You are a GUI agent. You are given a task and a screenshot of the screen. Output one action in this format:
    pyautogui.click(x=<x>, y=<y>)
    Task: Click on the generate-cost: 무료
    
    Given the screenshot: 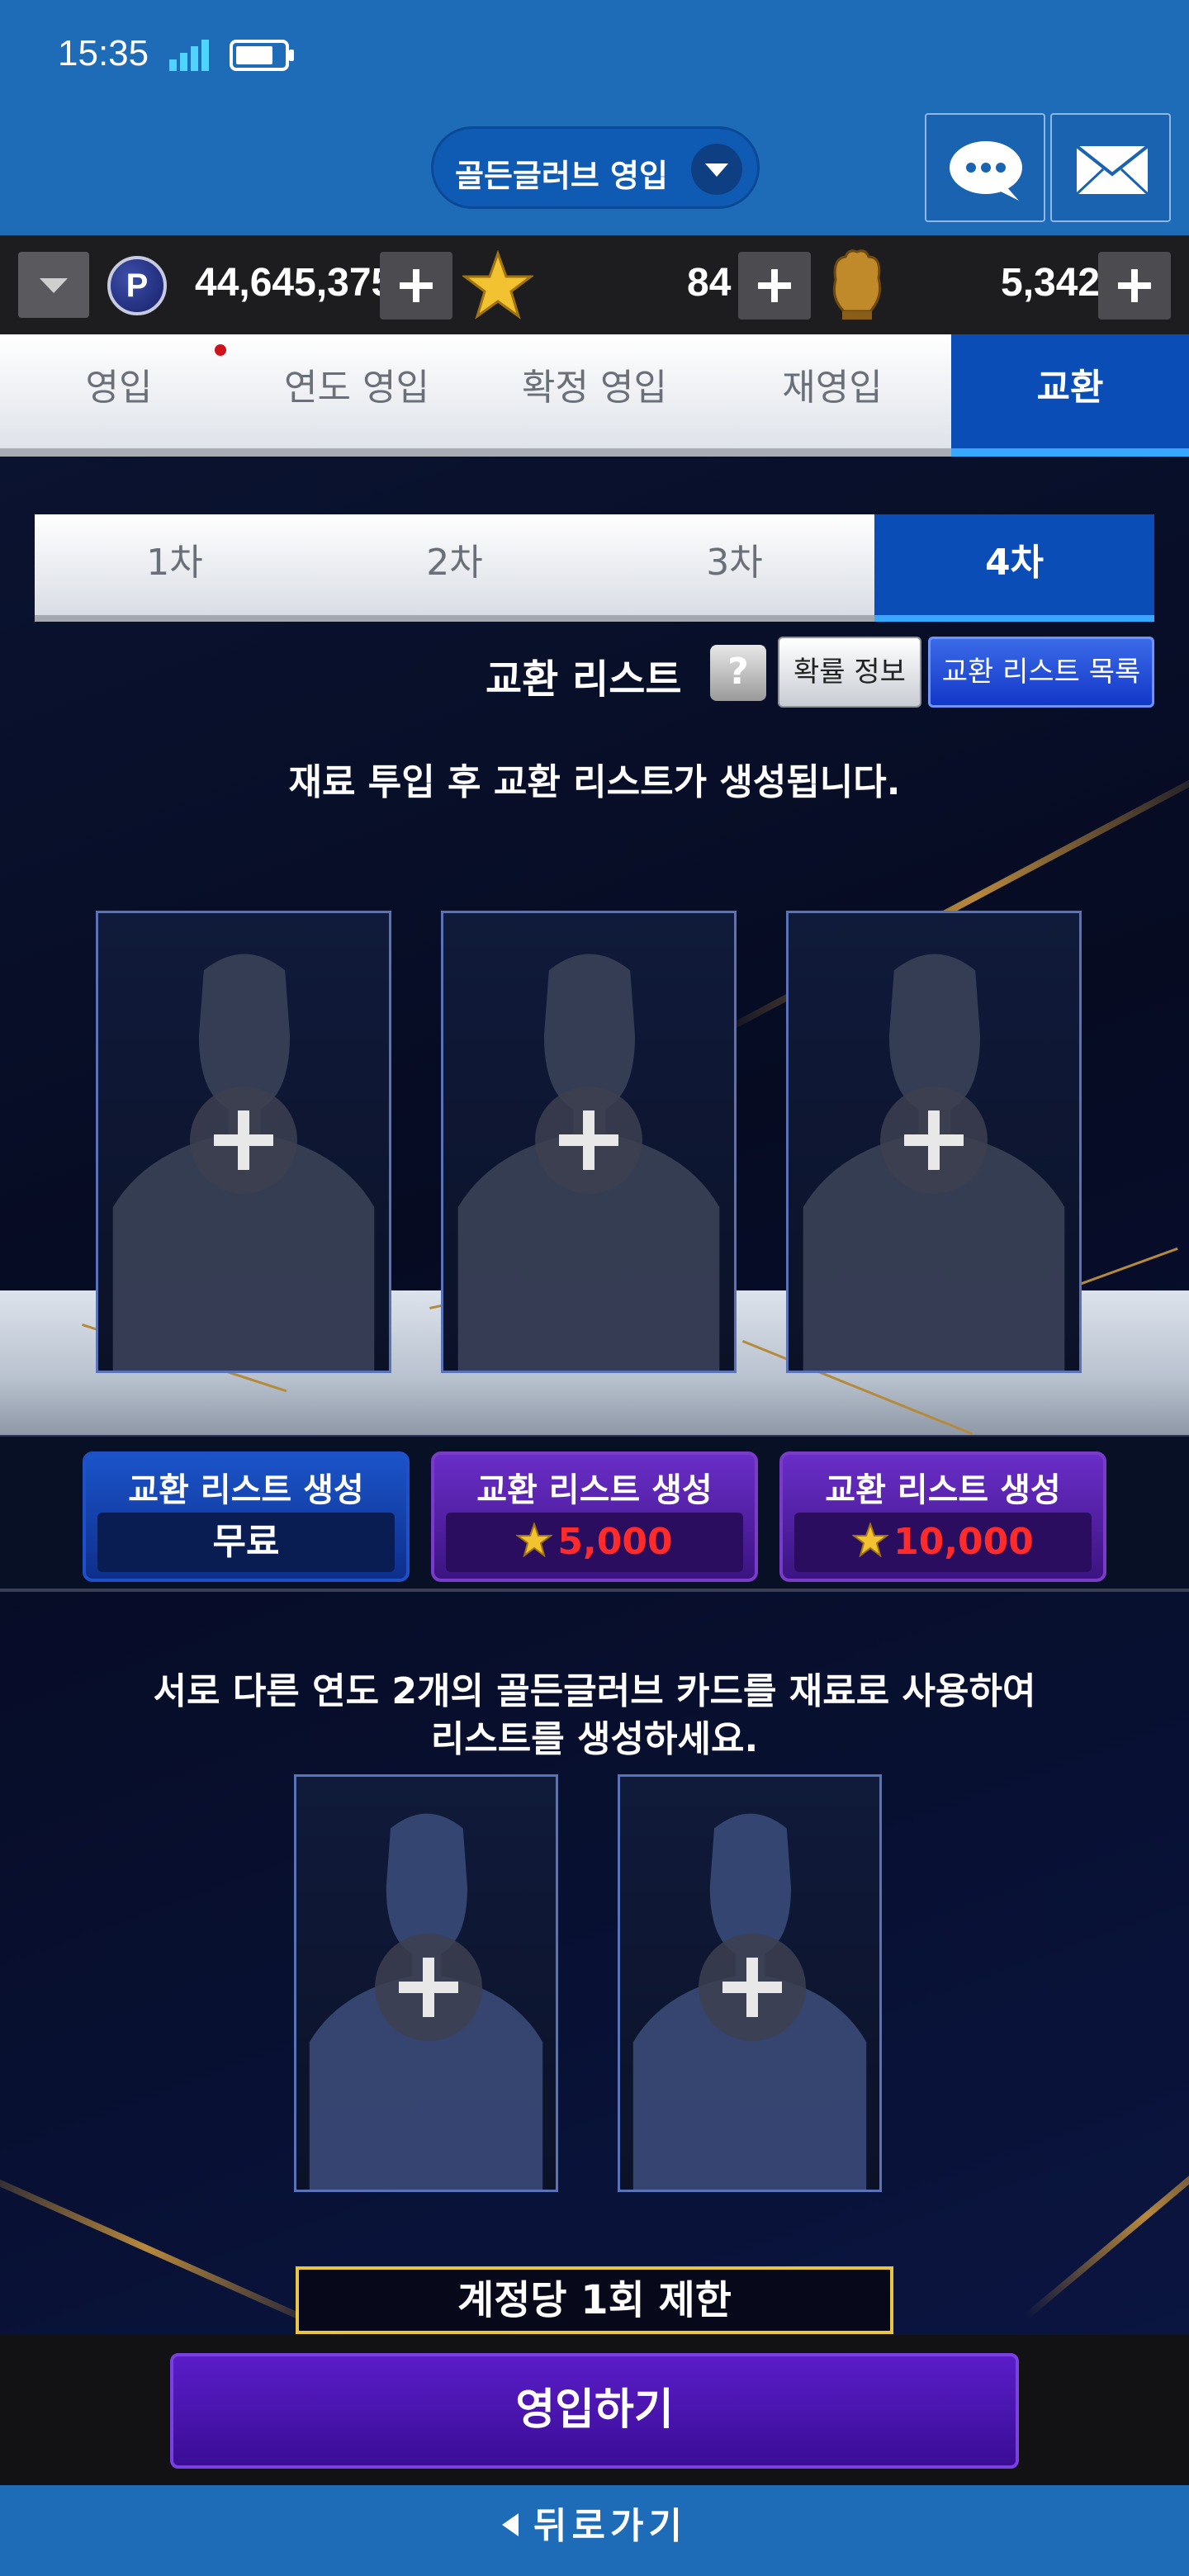 What is the action you would take?
    pyautogui.click(x=246, y=1542)
    